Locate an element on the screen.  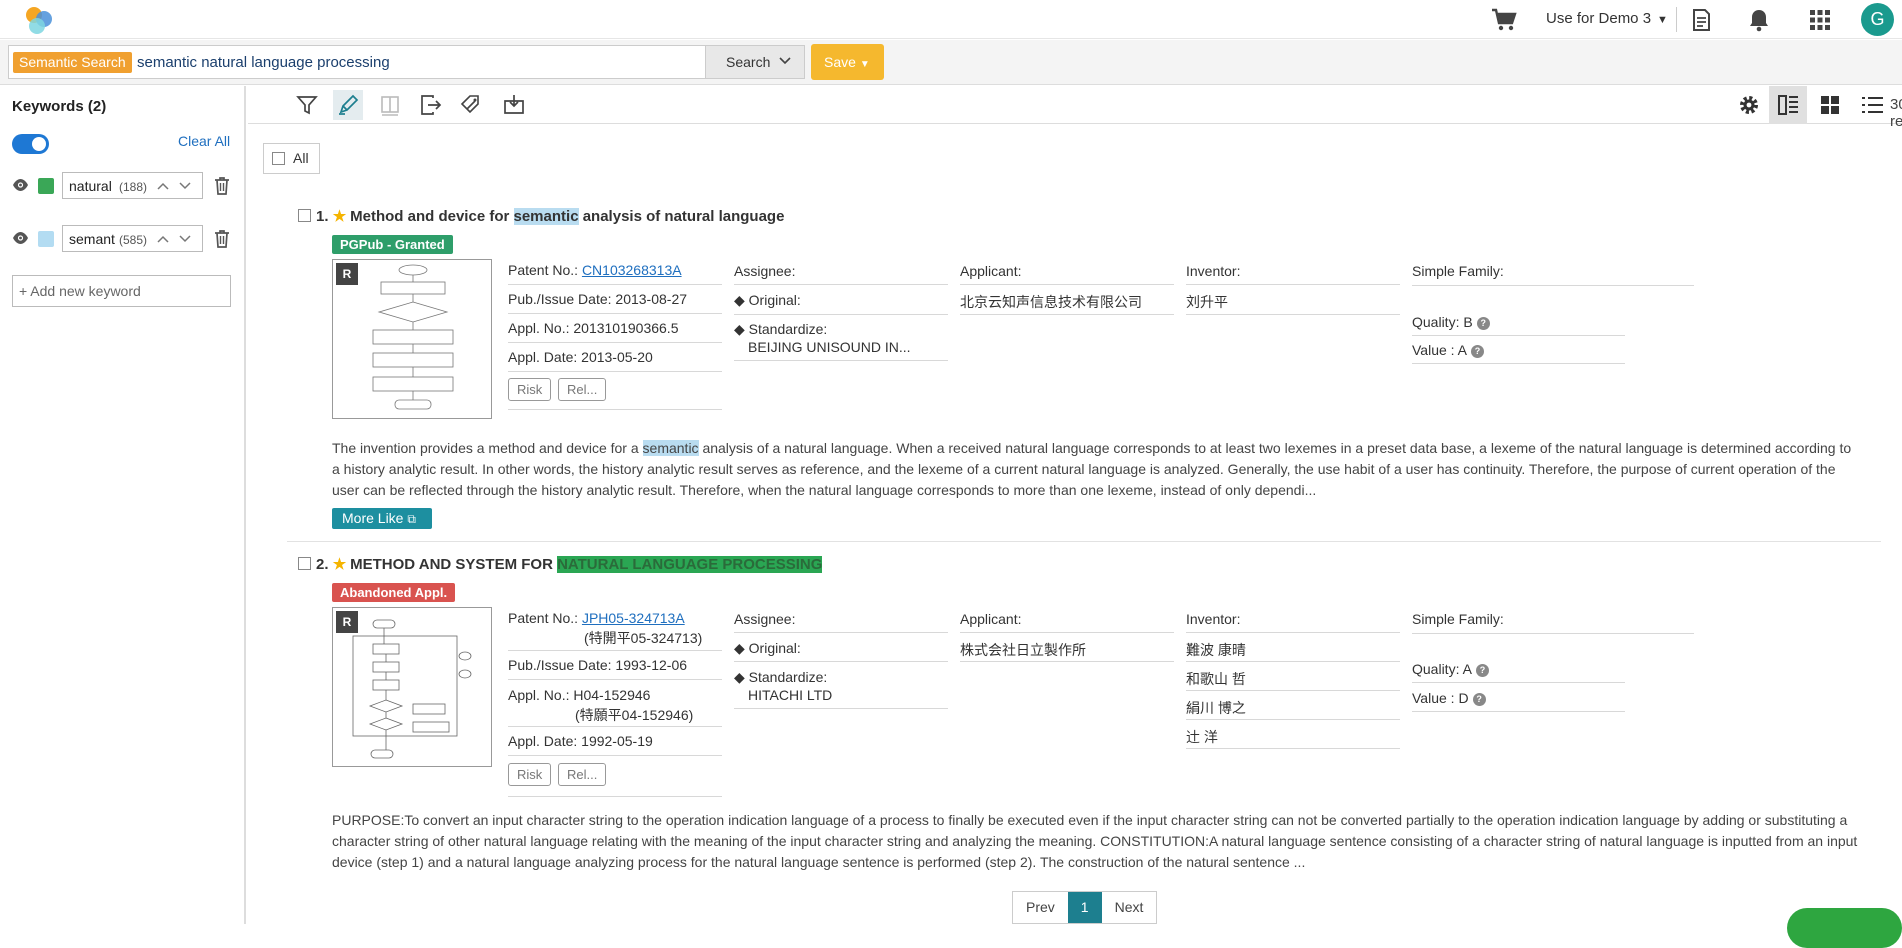
list-view-icon is located at coordinates (1872, 105).